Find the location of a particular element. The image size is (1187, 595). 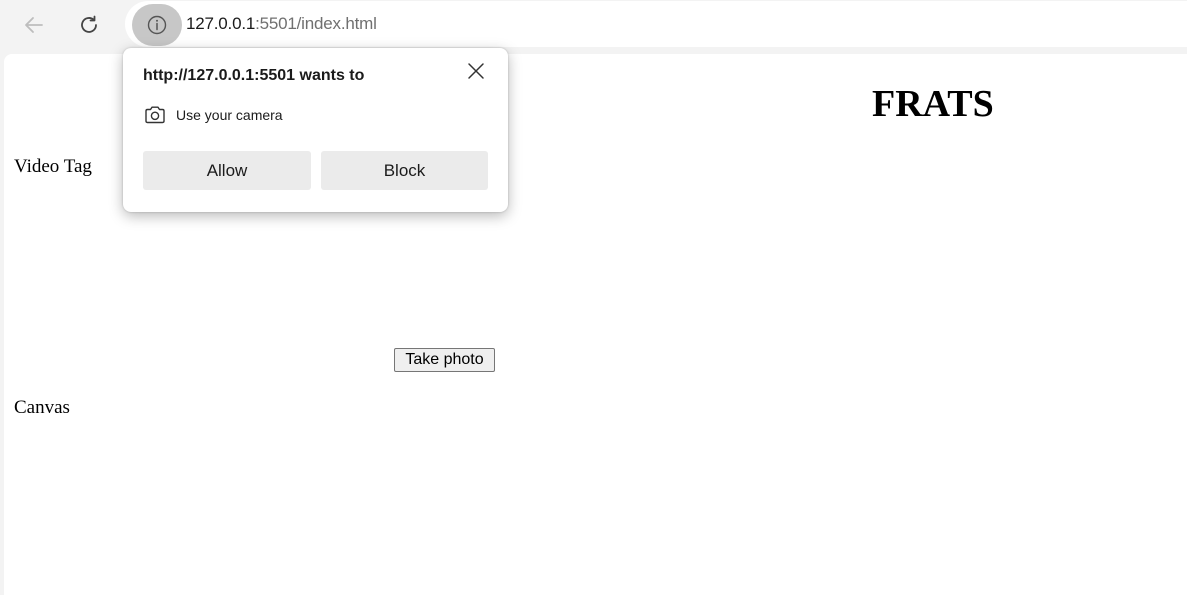

permission-row: Use your camera is located at coordinates (213, 115).